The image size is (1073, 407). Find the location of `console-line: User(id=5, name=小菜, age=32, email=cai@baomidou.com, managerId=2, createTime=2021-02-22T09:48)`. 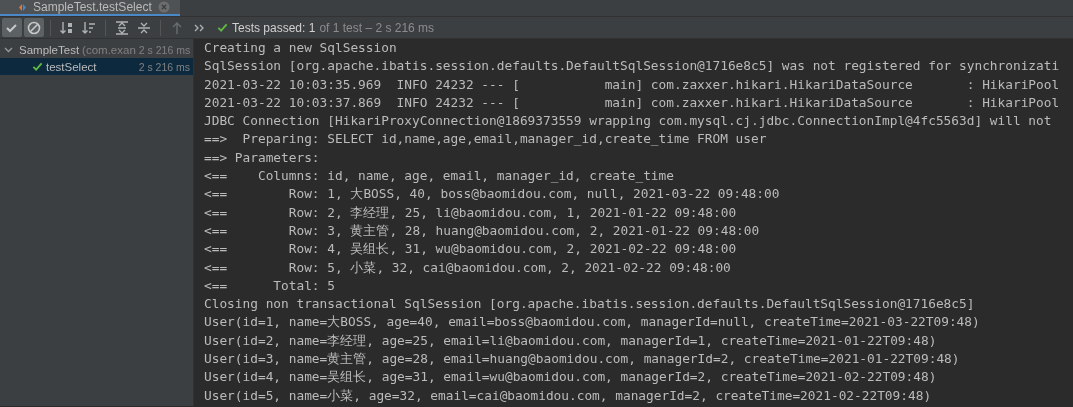

console-line: User(id=5, name=小菜, age=32, email=cai@baomidou.com, managerId=2, createTime=2021-02-22T09:48) is located at coordinates (568, 395).